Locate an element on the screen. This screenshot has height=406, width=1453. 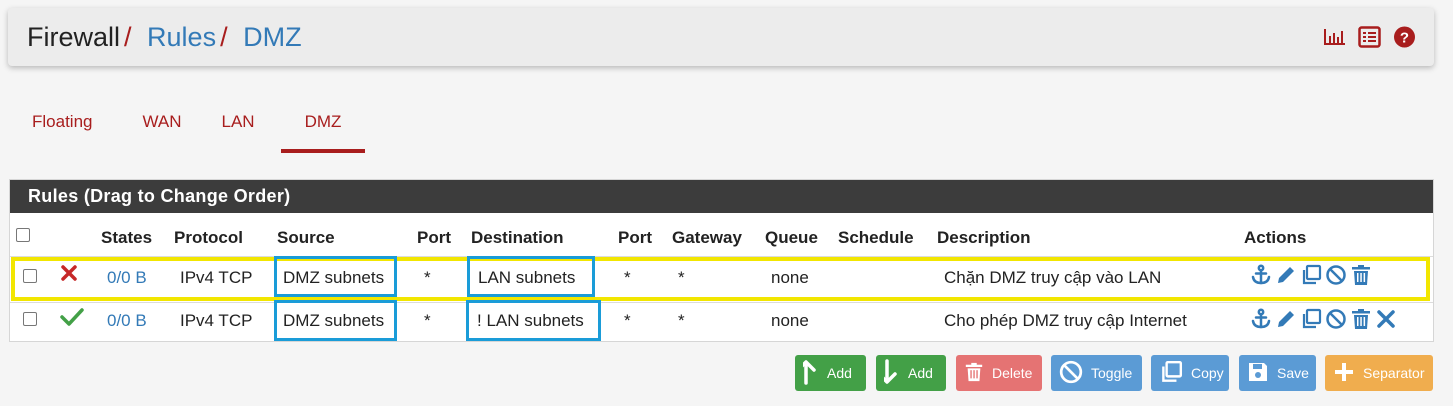
rule-protocol: IPv4 TCP is located at coordinates (216, 320).